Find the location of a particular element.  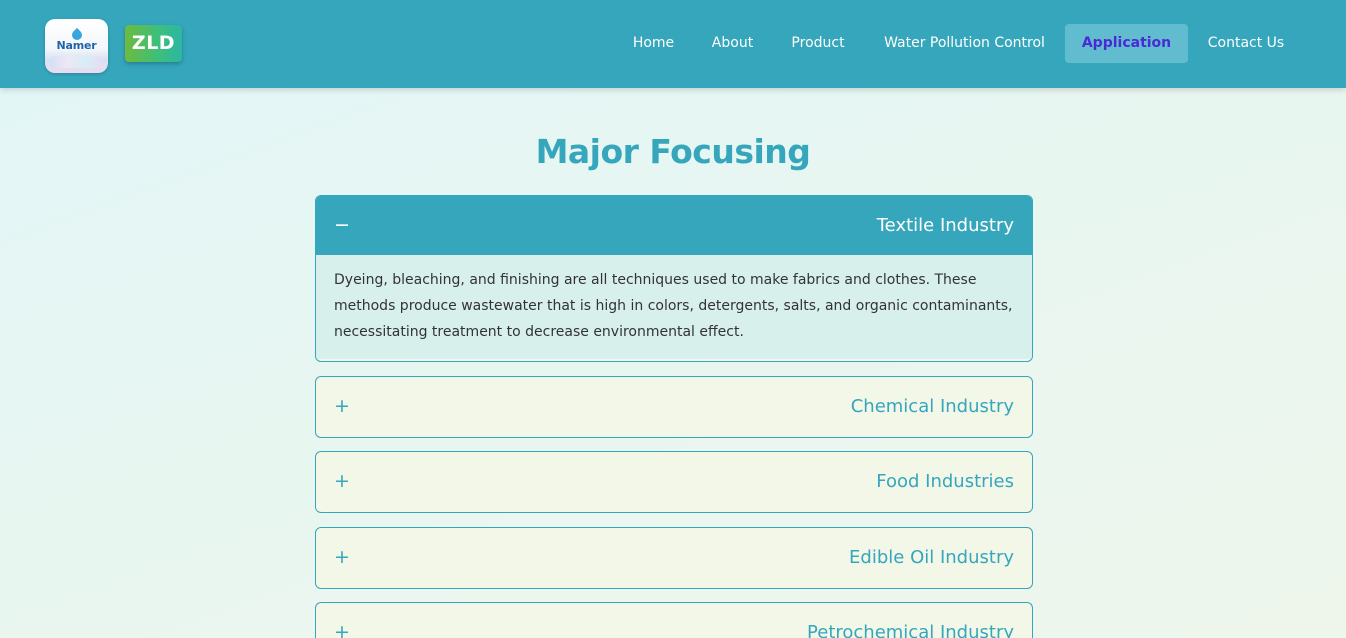

accordion-header-textile: − Textile Industry is located at coordinates (674, 225).